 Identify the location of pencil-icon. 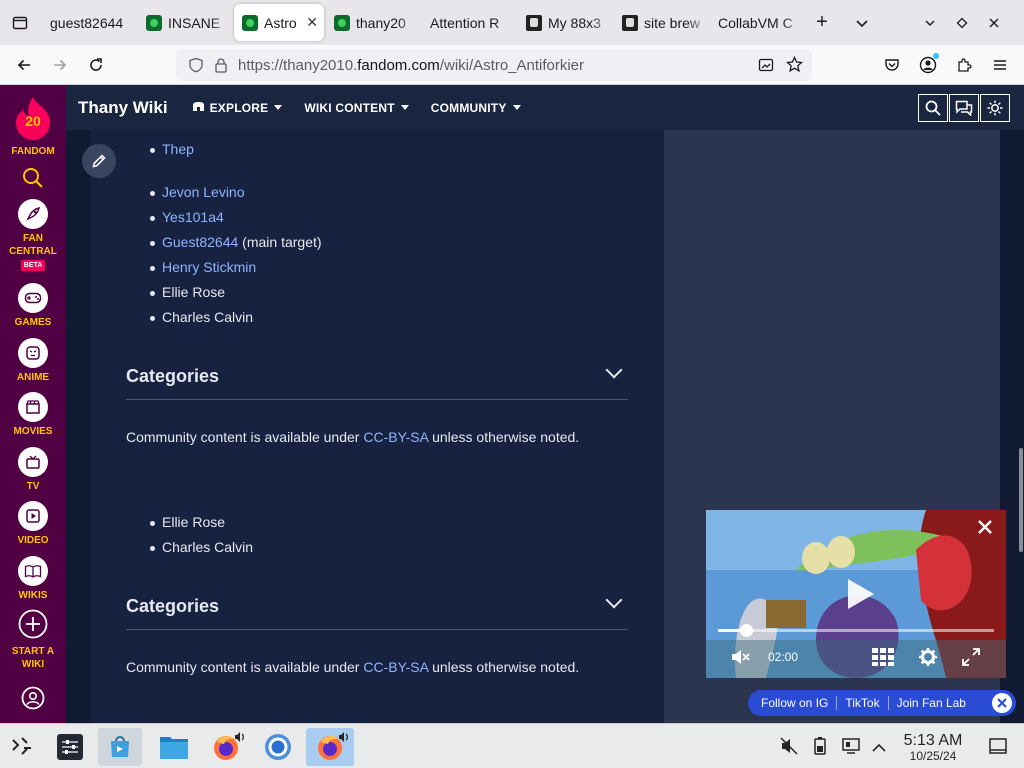
(99, 161).